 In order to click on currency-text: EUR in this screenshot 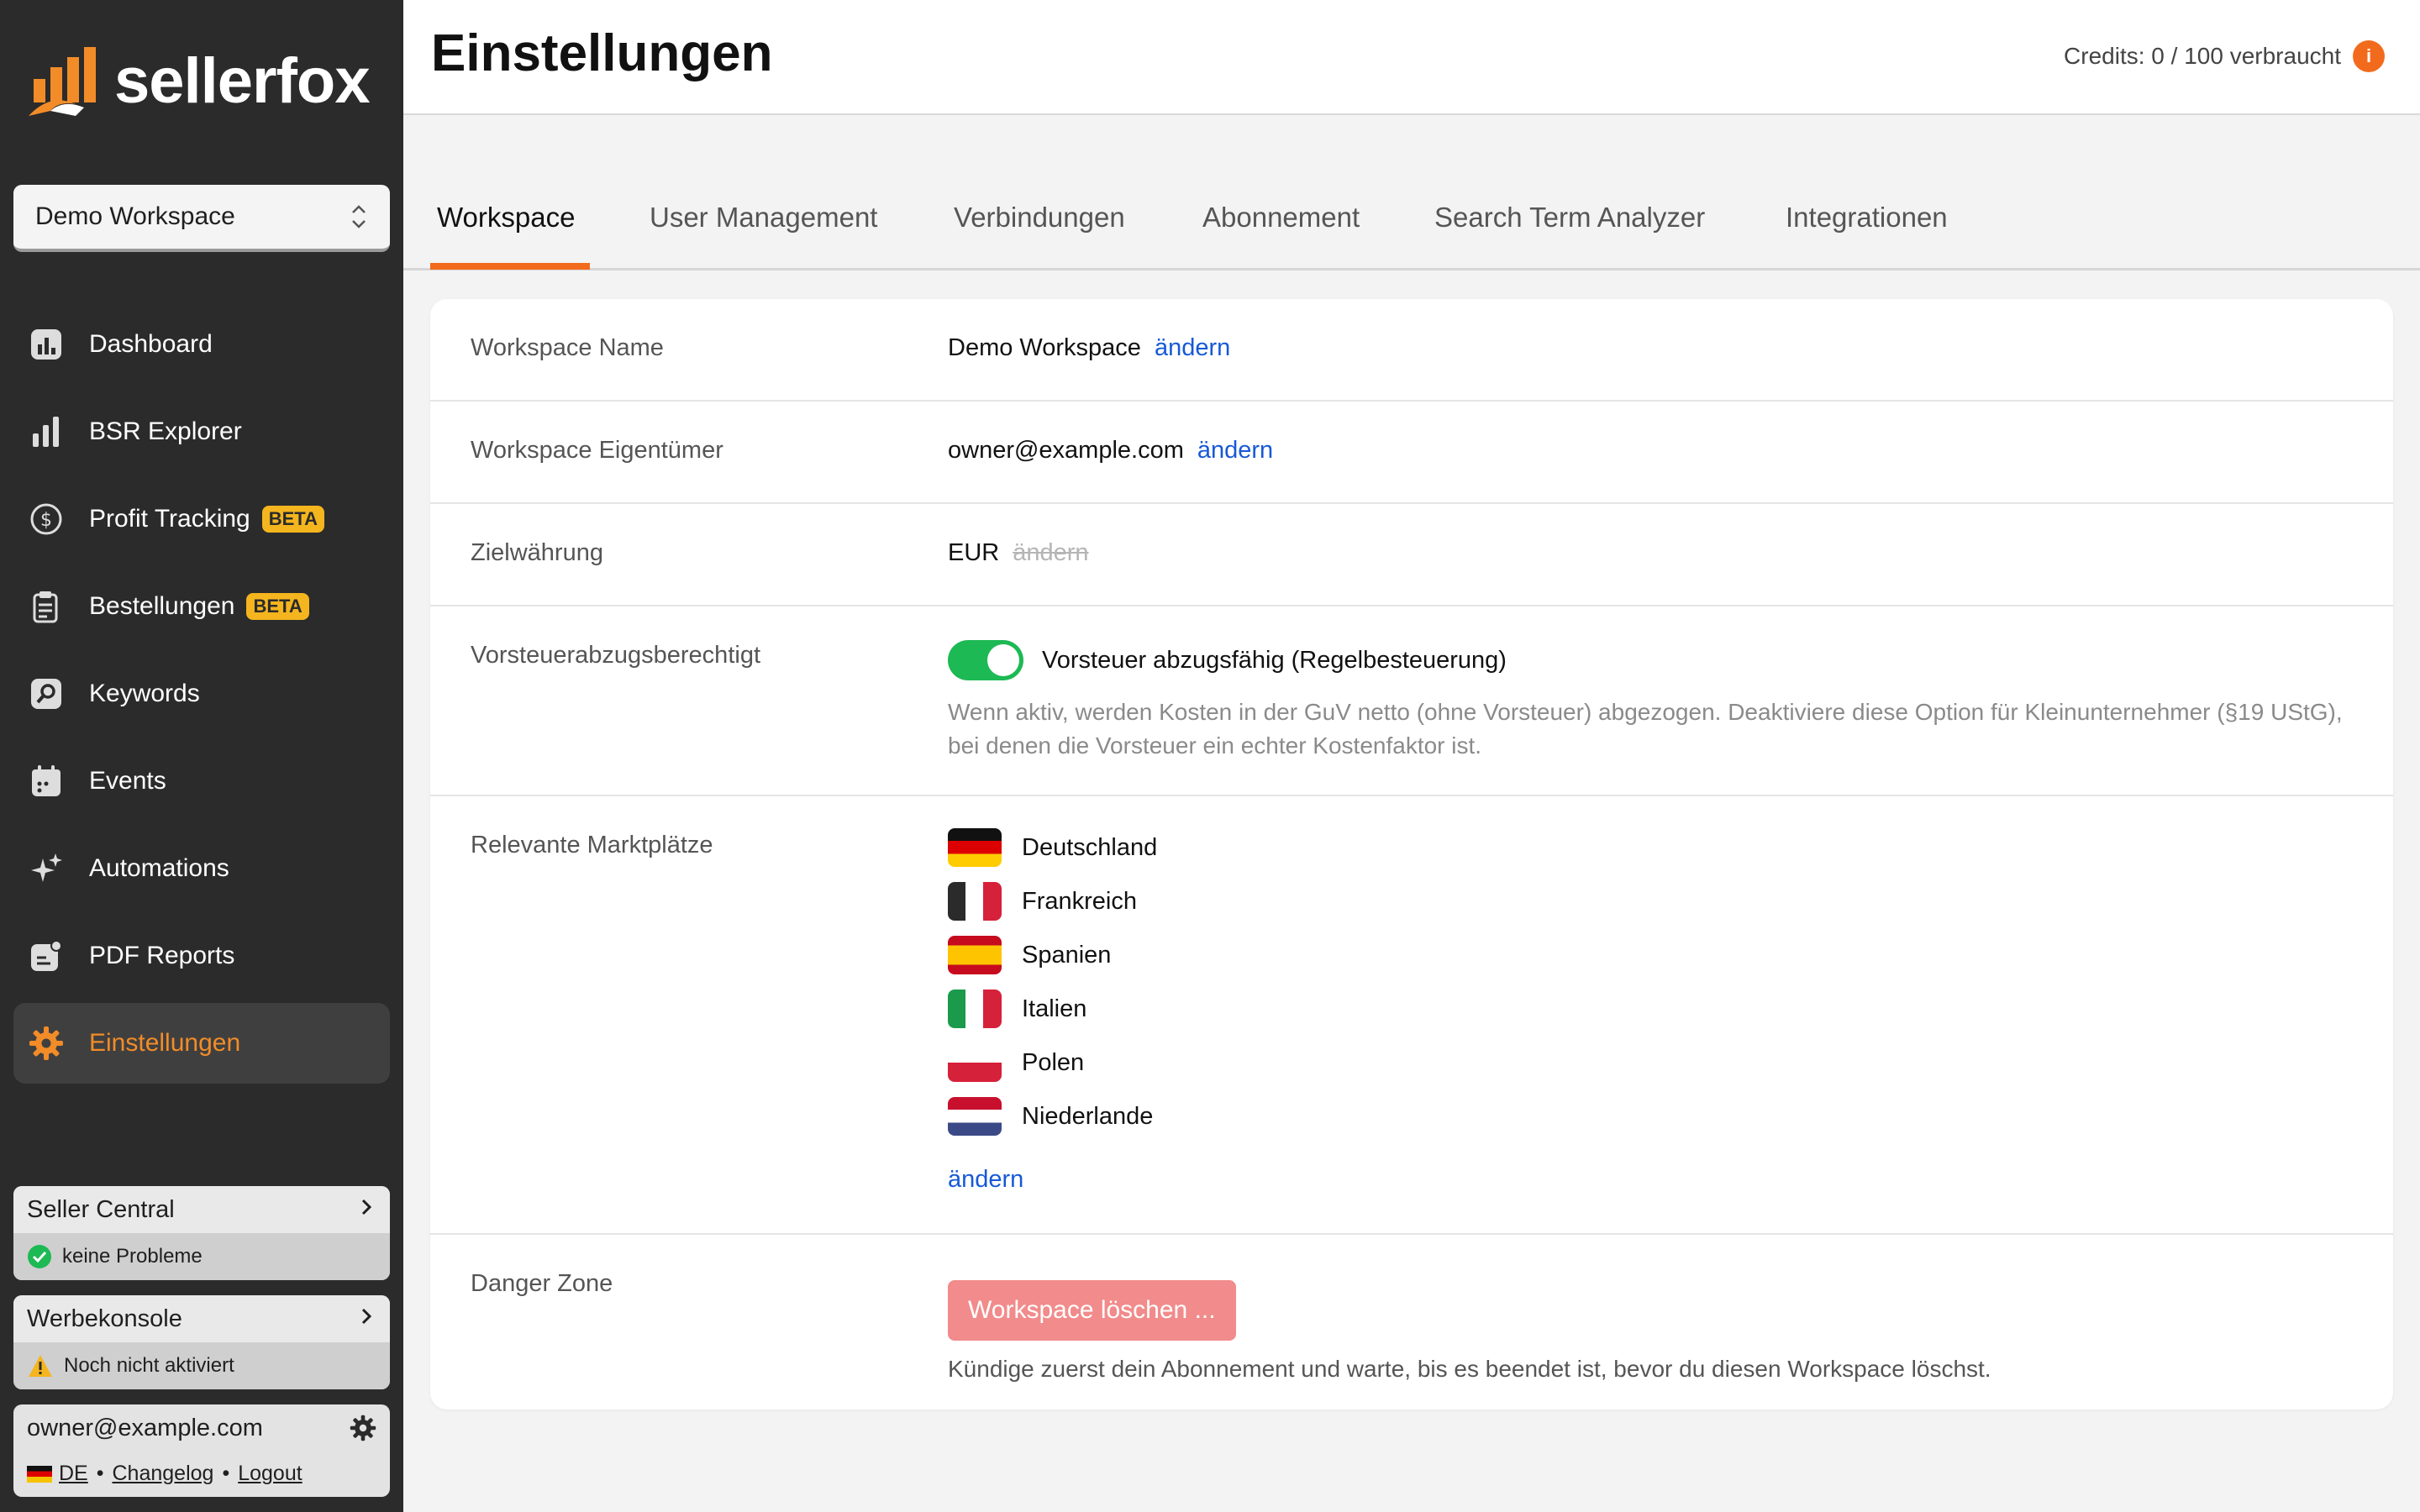, I will do `click(974, 552)`.